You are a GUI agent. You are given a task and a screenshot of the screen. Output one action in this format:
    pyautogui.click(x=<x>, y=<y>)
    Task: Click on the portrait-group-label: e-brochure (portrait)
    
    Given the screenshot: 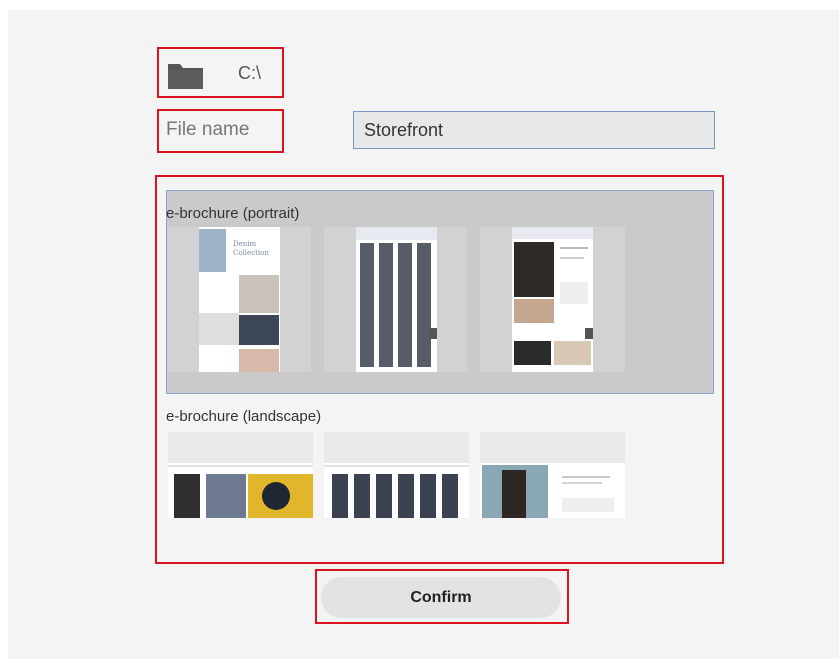 What is the action you would take?
    pyautogui.click(x=233, y=213)
    